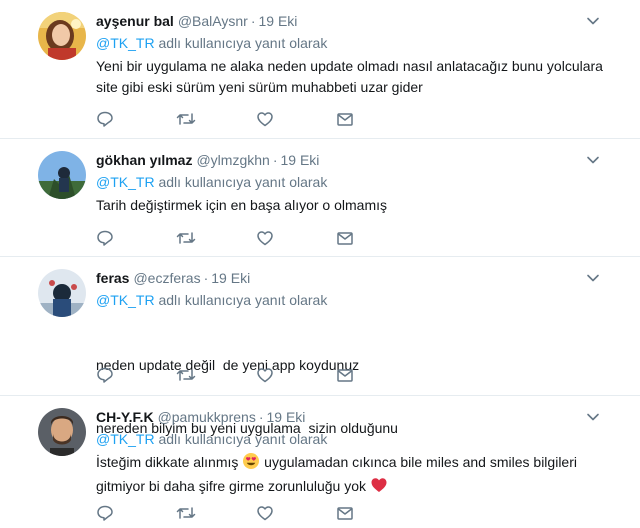  What do you see at coordinates (379, 488) in the screenshot?
I see `red-heart-emoji` at bounding box center [379, 488].